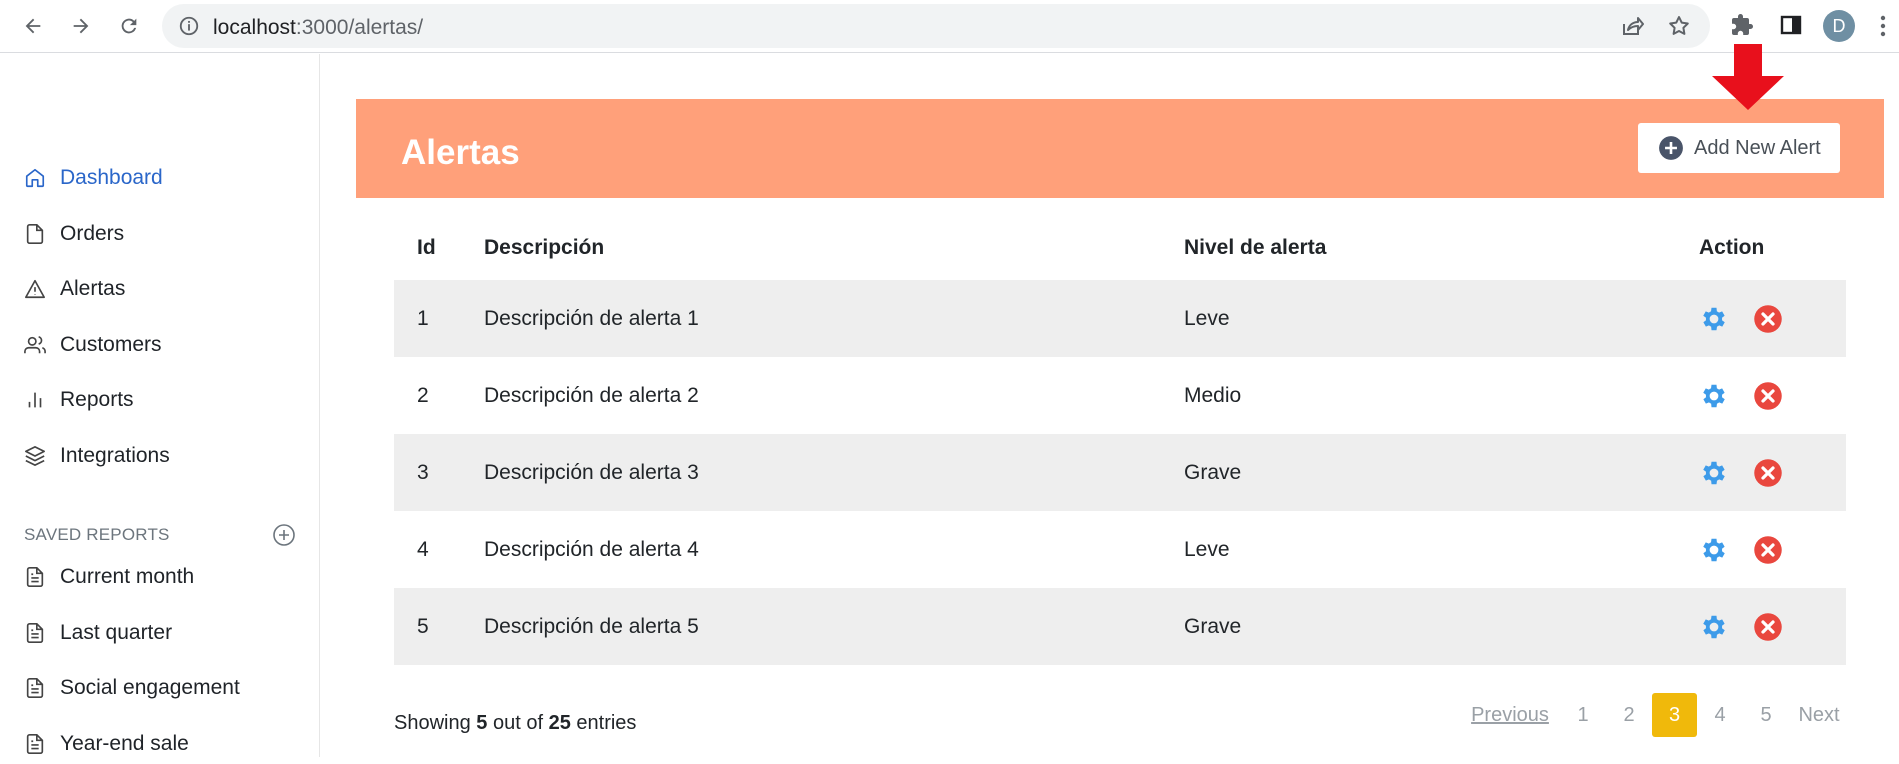  What do you see at coordinates (1742, 25) in the screenshot?
I see `puzzle-icon` at bounding box center [1742, 25].